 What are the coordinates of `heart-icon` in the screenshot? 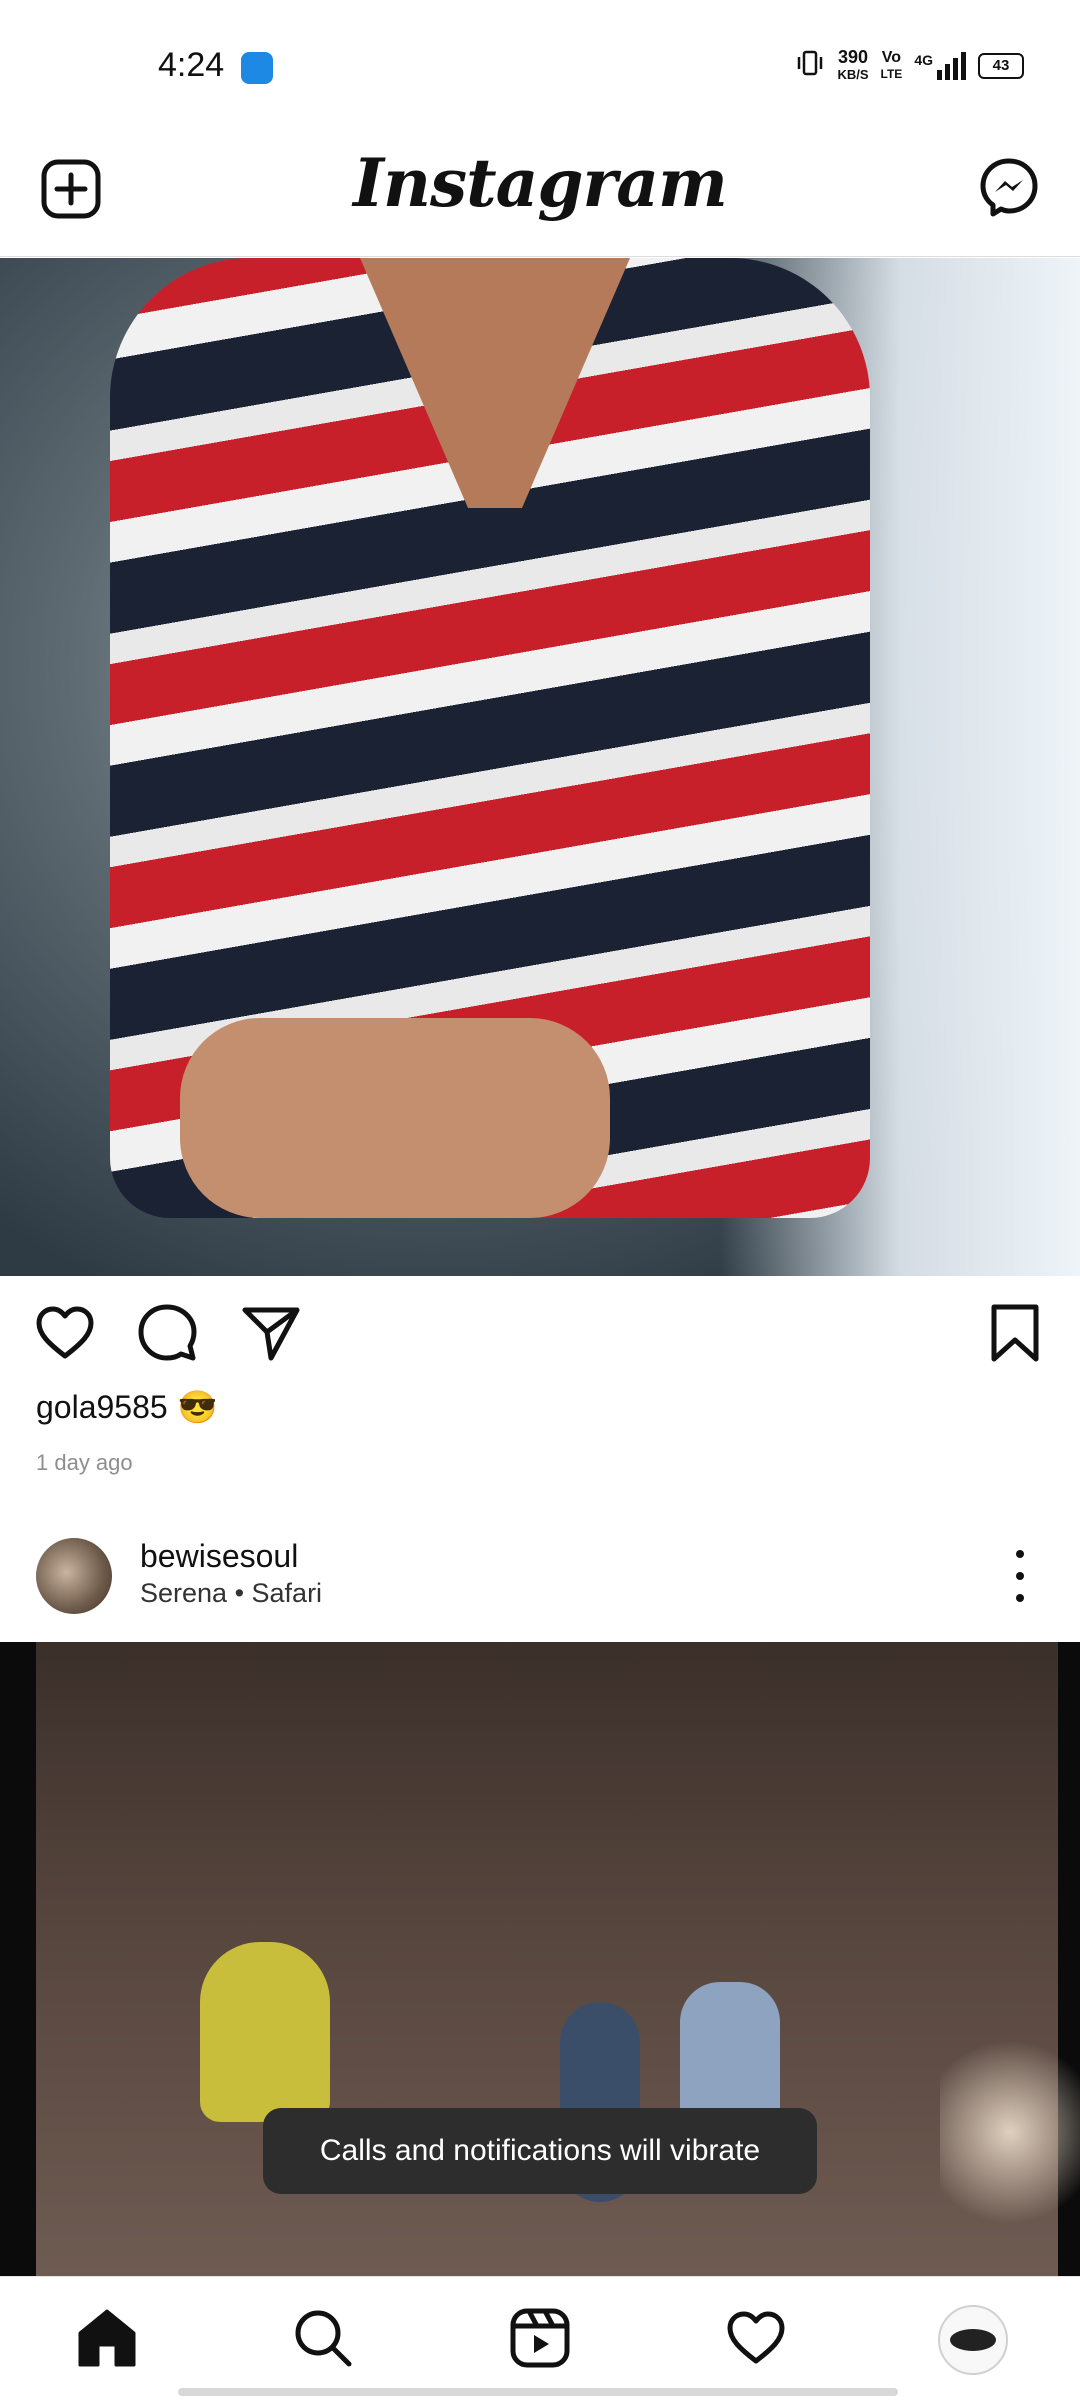 It's located at (65, 1333).